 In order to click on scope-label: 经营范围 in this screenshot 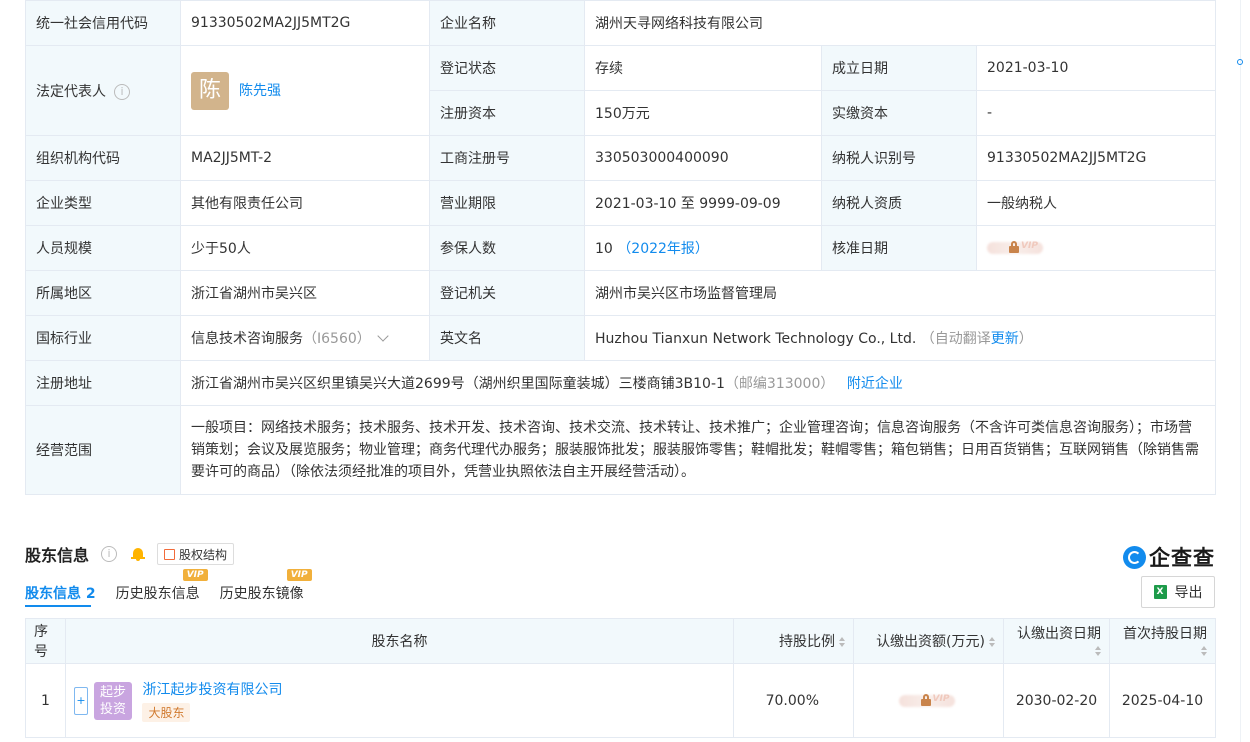, I will do `click(103, 450)`.